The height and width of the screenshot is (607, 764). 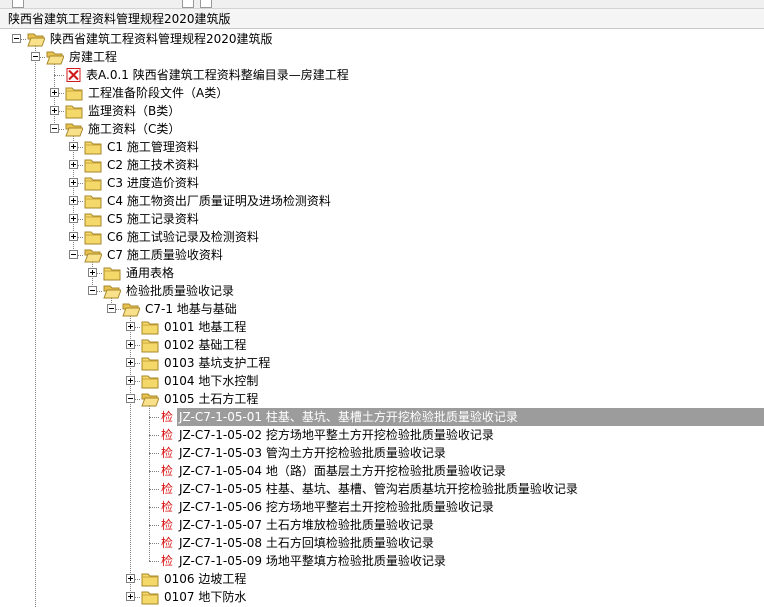 I want to click on tree-item-folder: 陕西省建筑工程资料管理规程2020建筑版, so click(x=382, y=39).